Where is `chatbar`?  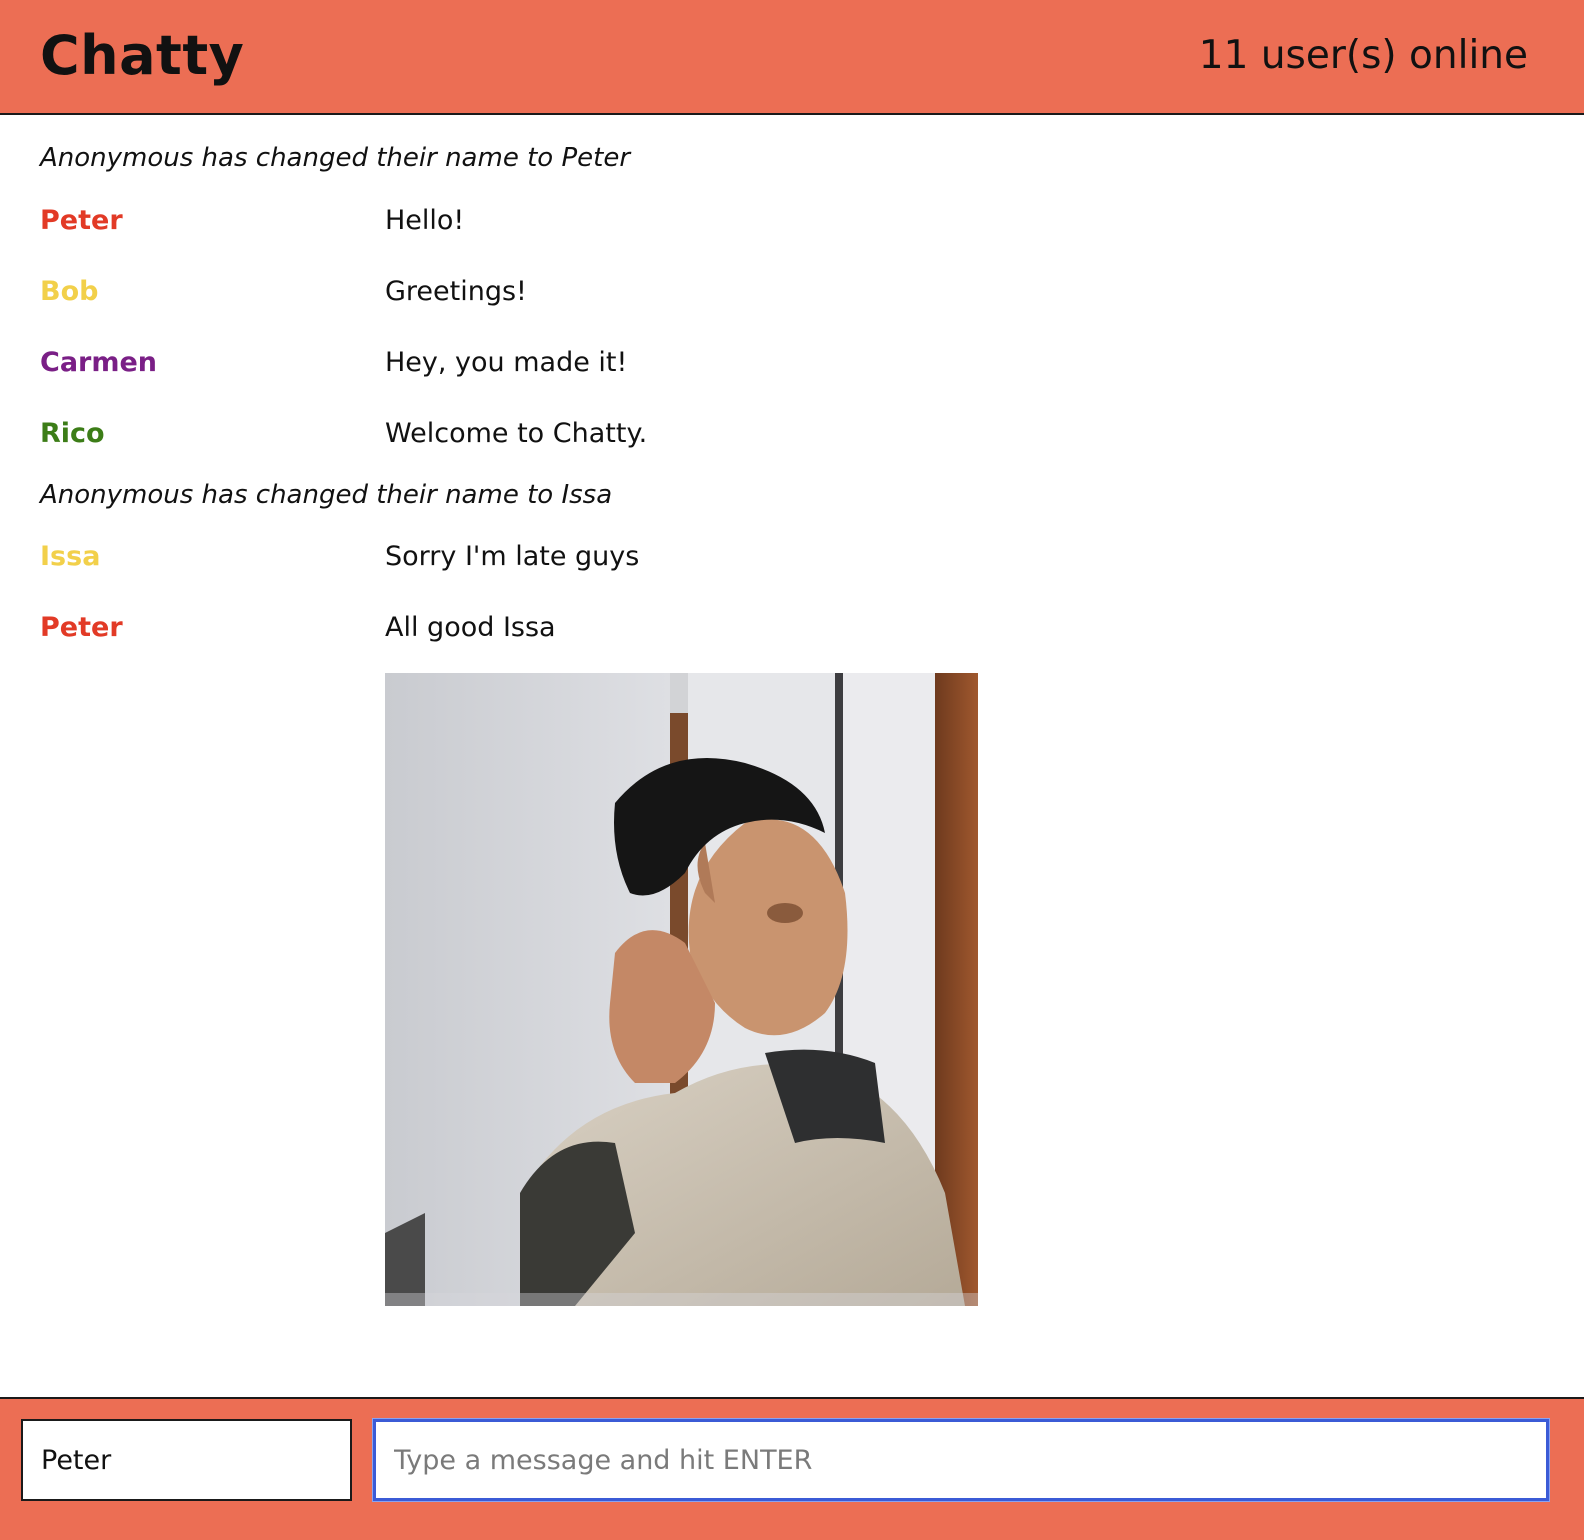
chatbar is located at coordinates (792, 1468).